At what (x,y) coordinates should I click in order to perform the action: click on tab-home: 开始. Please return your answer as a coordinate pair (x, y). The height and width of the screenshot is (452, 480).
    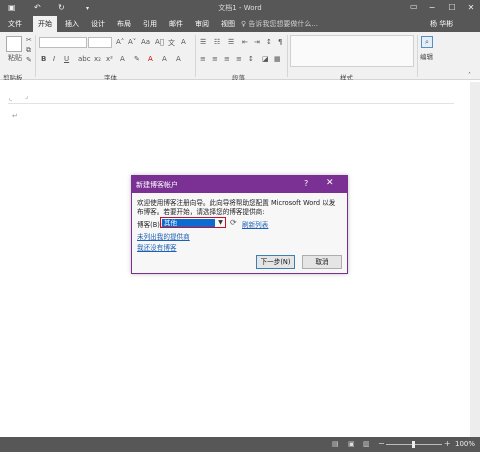
    Looking at the image, I should click on (45, 24).